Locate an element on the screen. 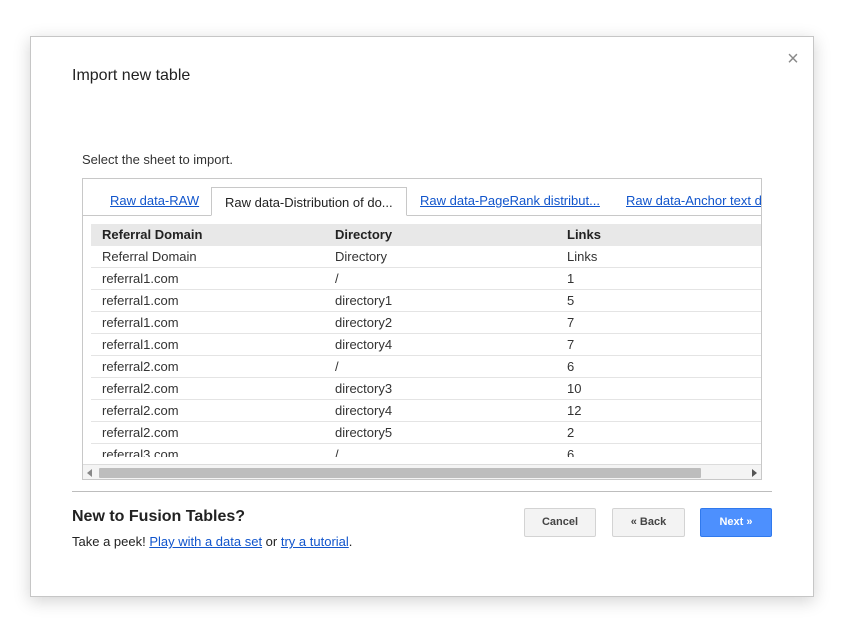 The image size is (850, 630). table-cell: directory3 is located at coordinates (364, 388).